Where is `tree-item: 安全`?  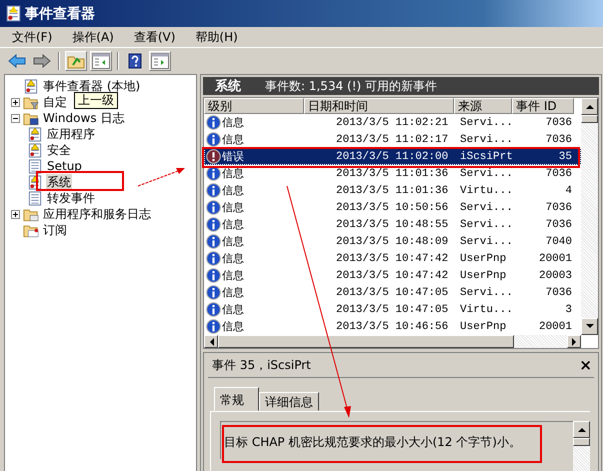
tree-item: 安全 is located at coordinates (59, 150).